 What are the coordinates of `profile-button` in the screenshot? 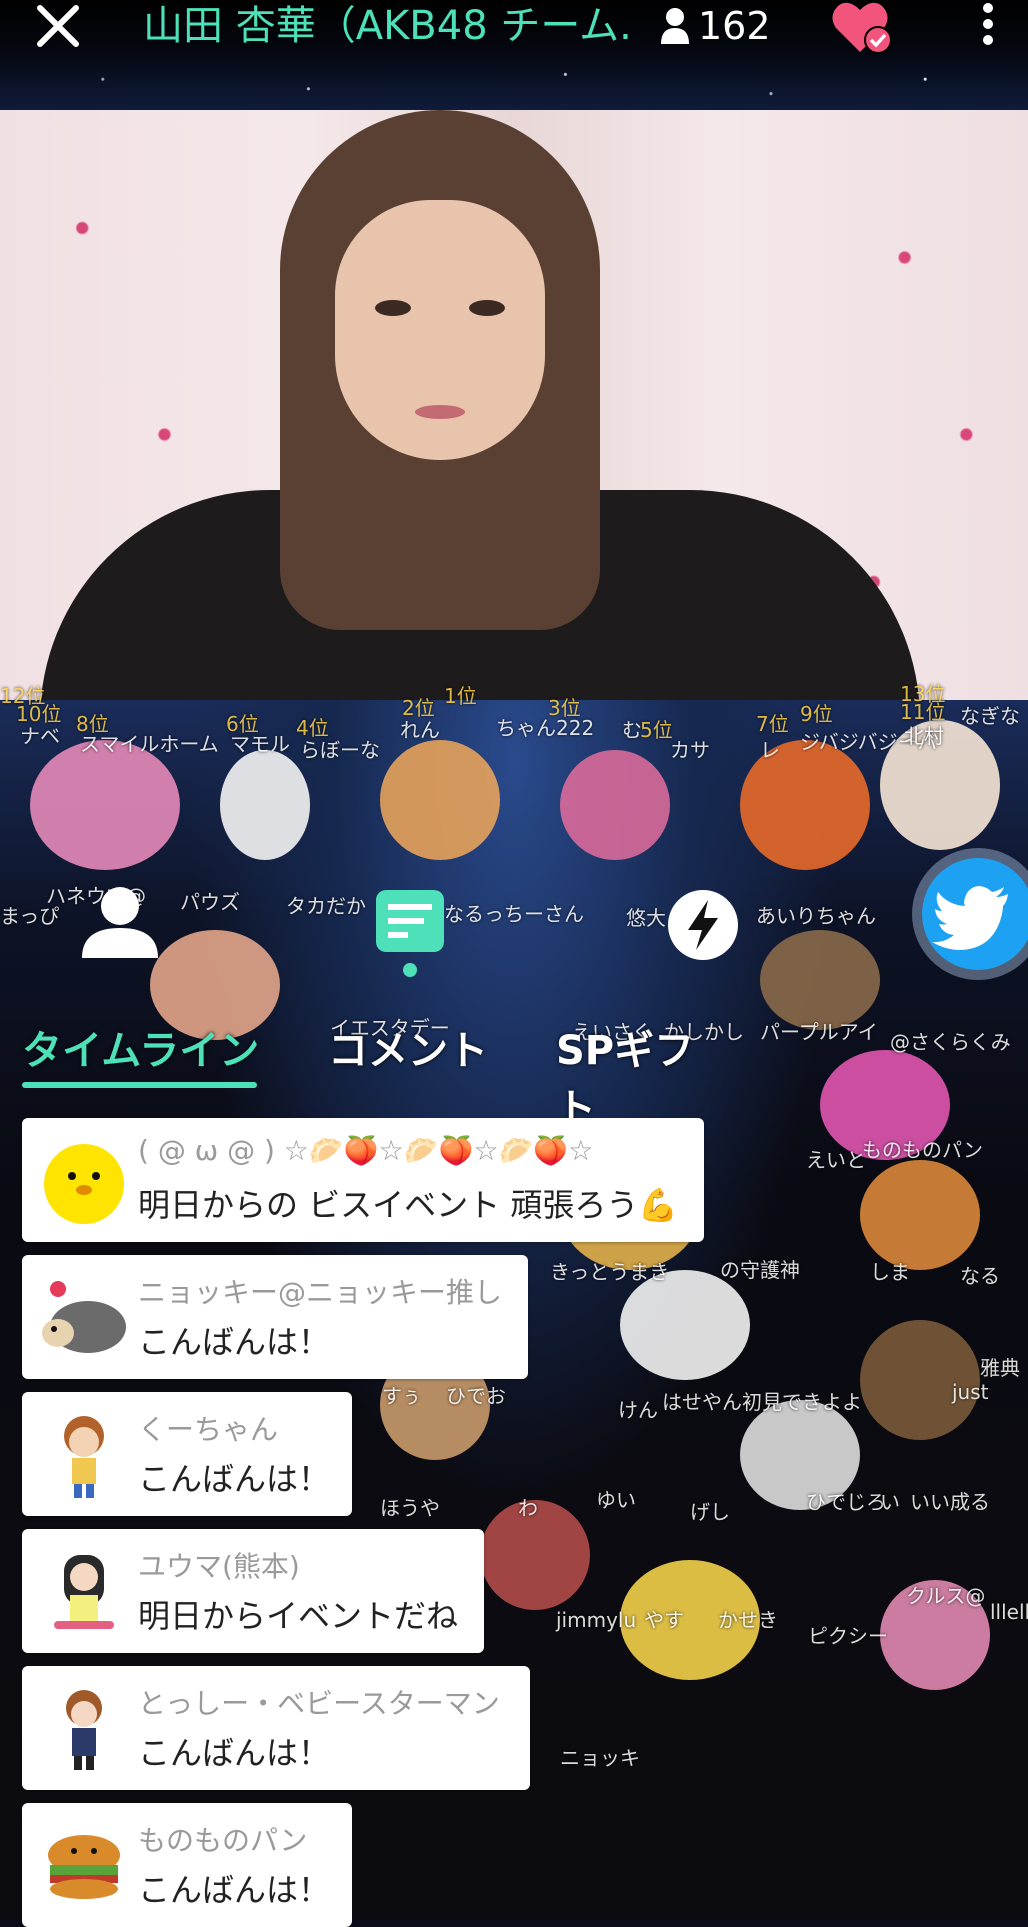 It's located at (120, 922).